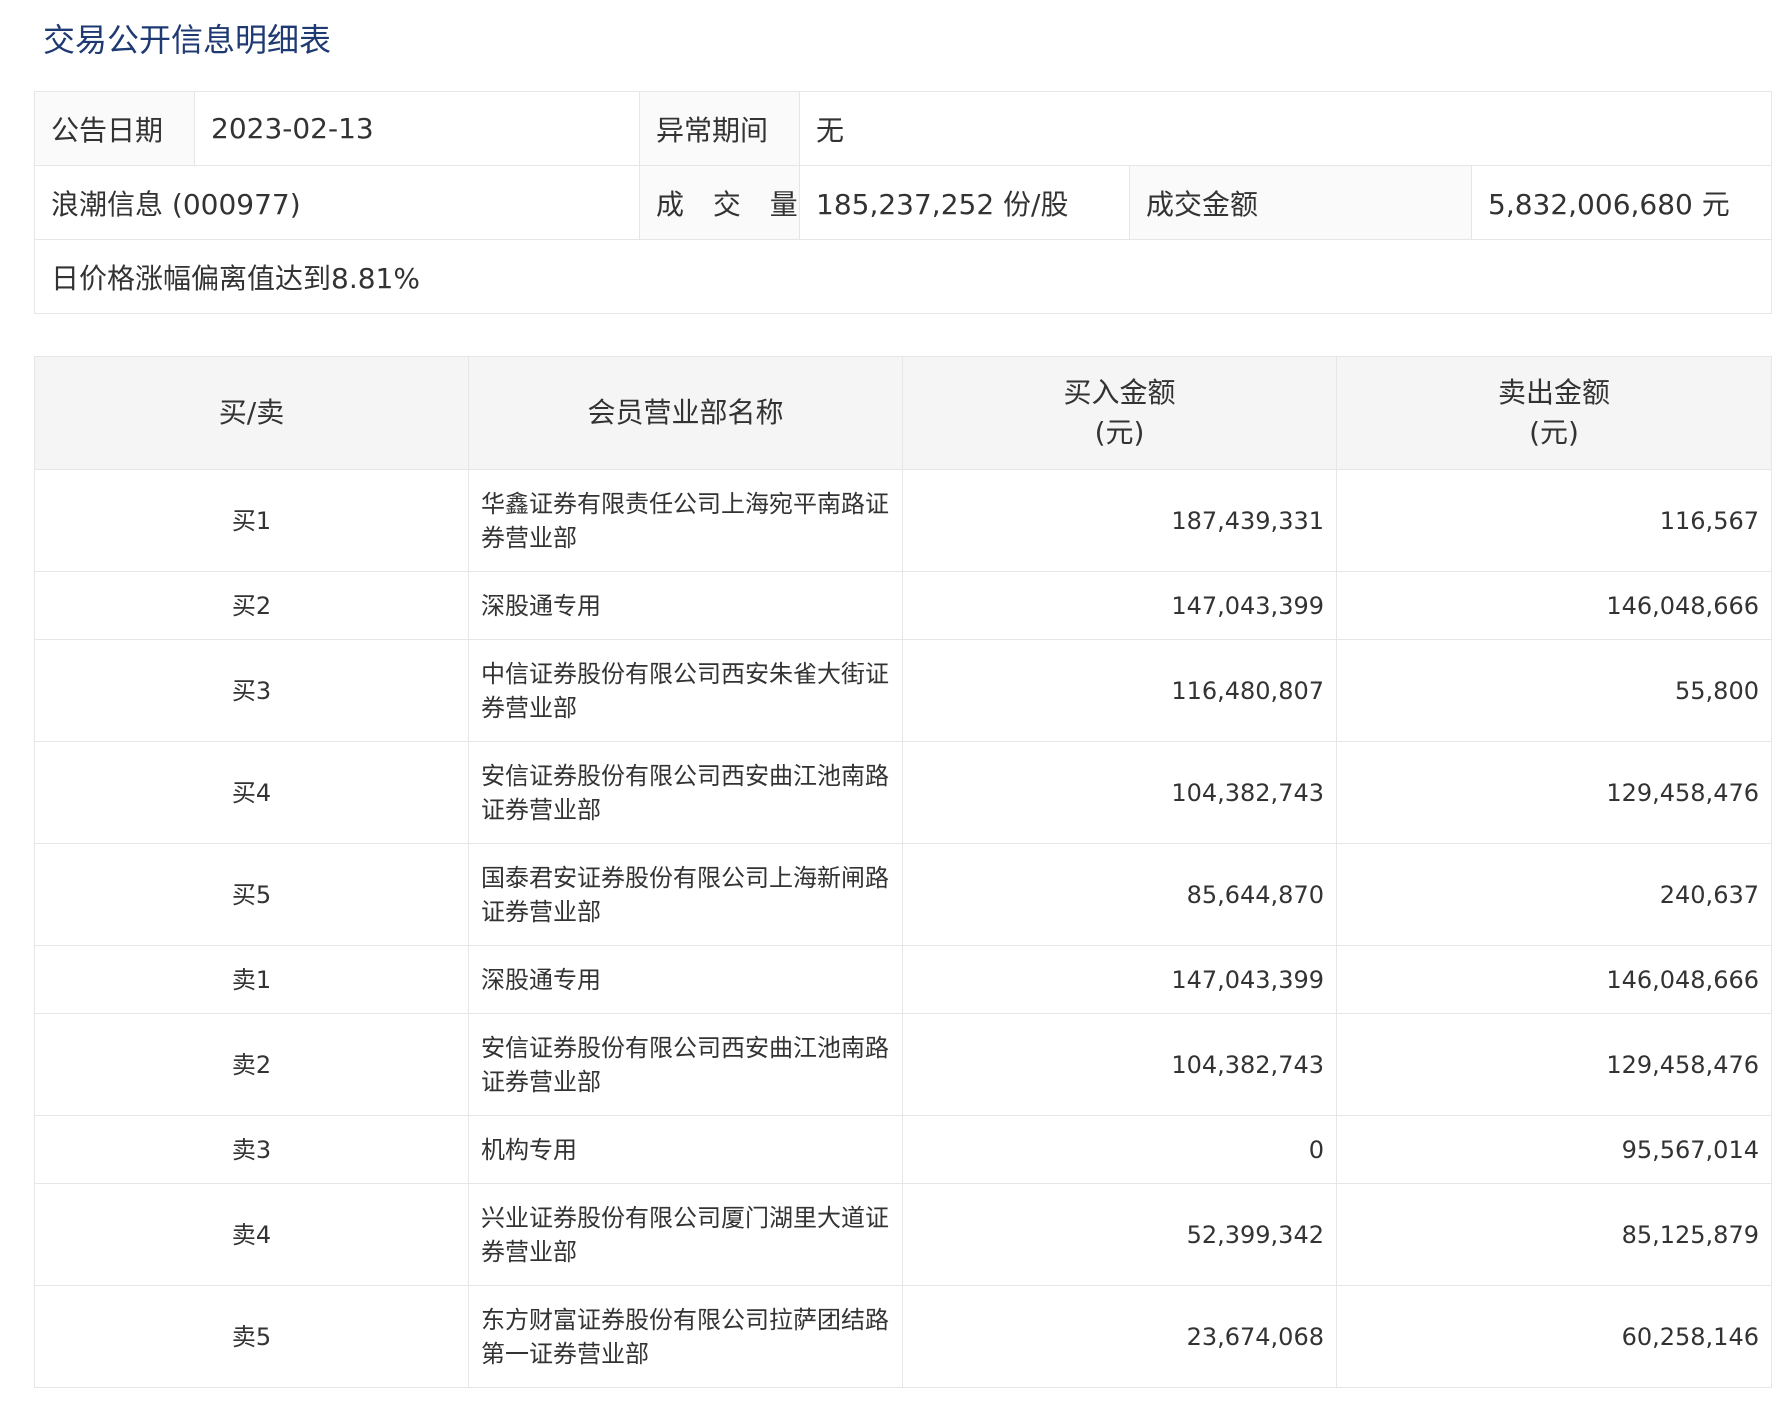 Image resolution: width=1792 pixels, height=1414 pixels. Describe the element at coordinates (251, 1064) in the screenshot. I see `row-type: 卖2` at that location.